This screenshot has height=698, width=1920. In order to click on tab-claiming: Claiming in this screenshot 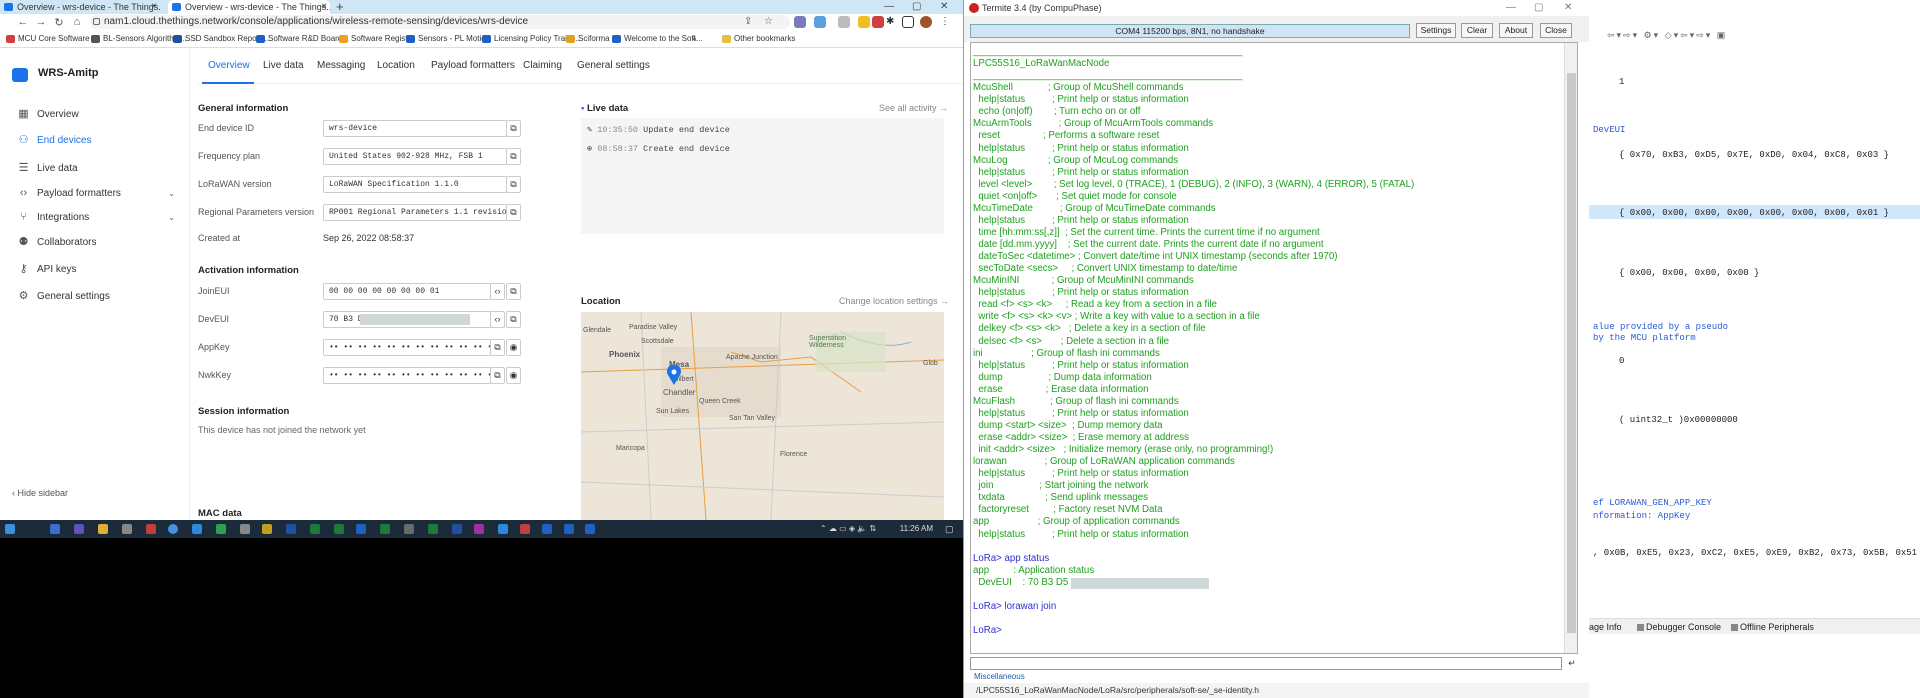, I will do `click(542, 65)`.